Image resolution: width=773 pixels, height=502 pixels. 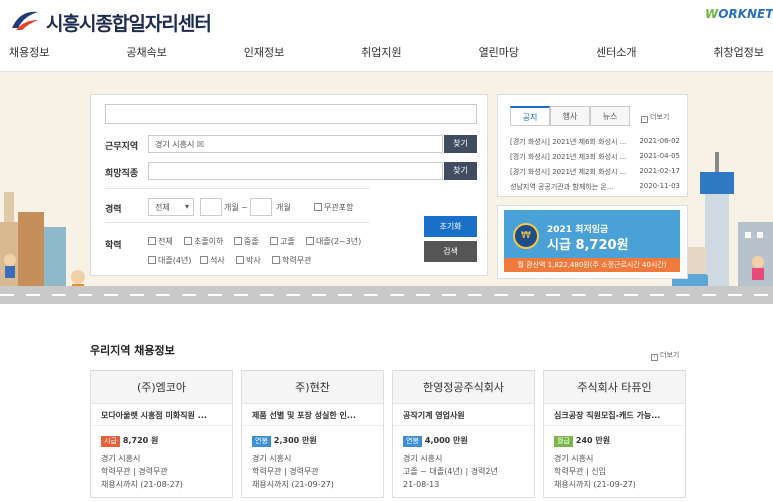 I want to click on company-name: 주)현찬, so click(x=312, y=387).